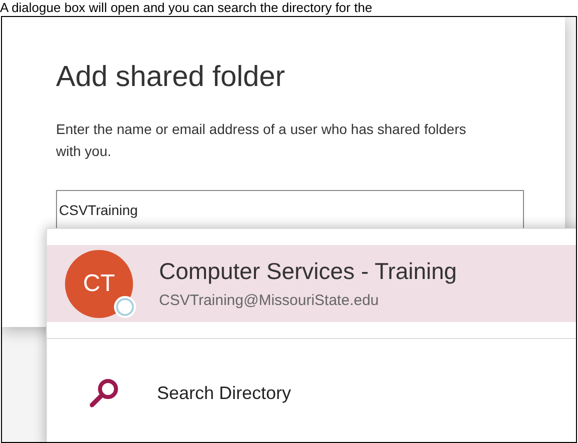  I want to click on contact-email: CSVTraining@MissouriState.edu, so click(269, 300).